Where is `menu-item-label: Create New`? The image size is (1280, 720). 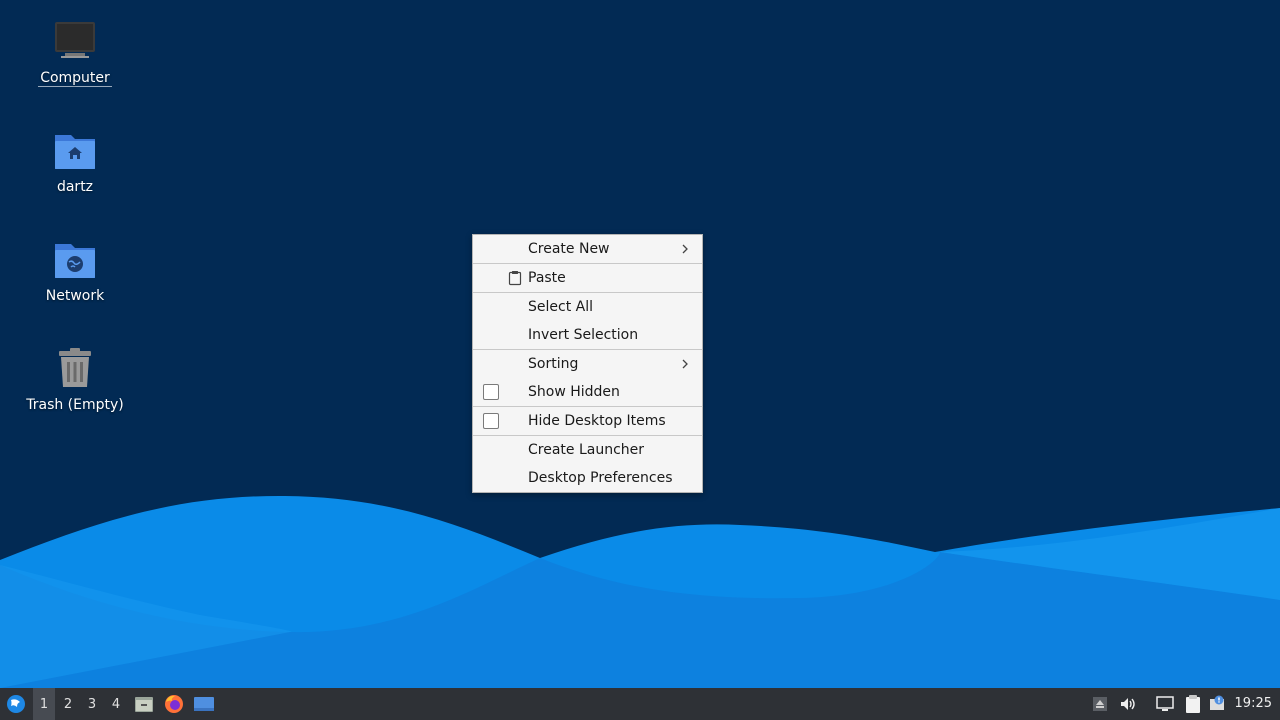
menu-item-label: Create New is located at coordinates (569, 249).